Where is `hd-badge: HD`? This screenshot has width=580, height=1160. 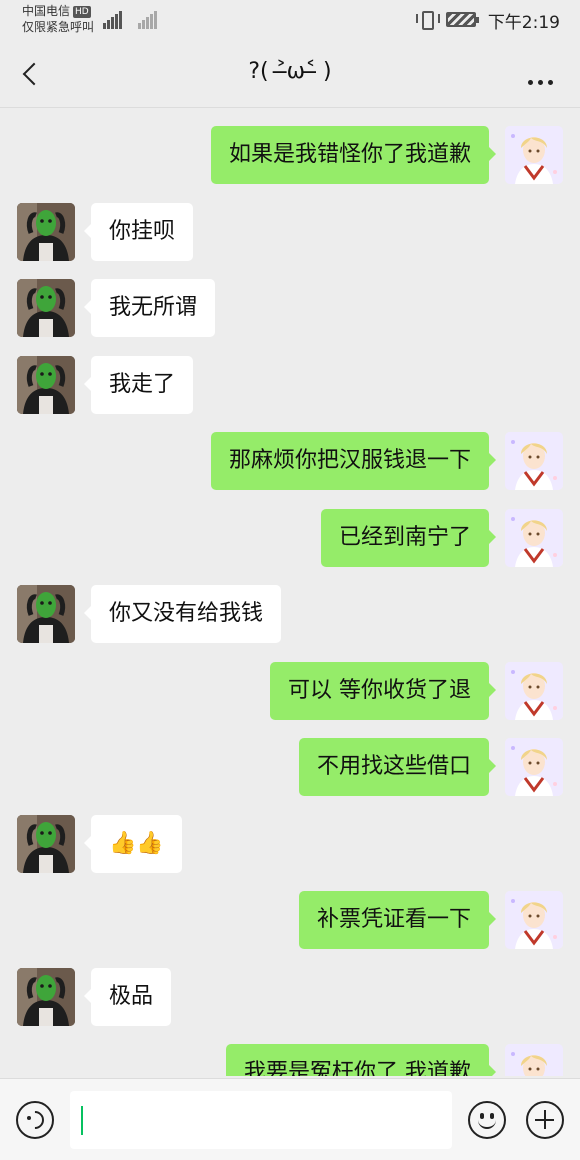 hd-badge: HD is located at coordinates (82, 12).